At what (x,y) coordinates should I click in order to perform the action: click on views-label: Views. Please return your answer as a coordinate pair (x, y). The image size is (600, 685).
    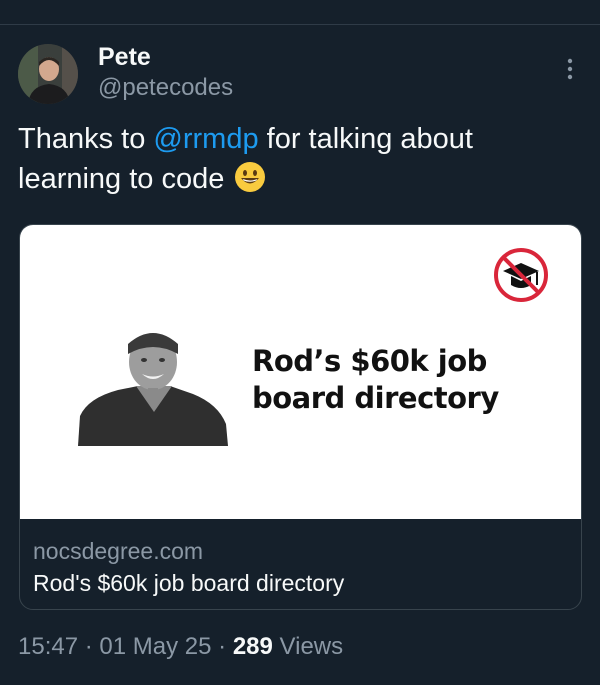
    Looking at the image, I should click on (311, 646).